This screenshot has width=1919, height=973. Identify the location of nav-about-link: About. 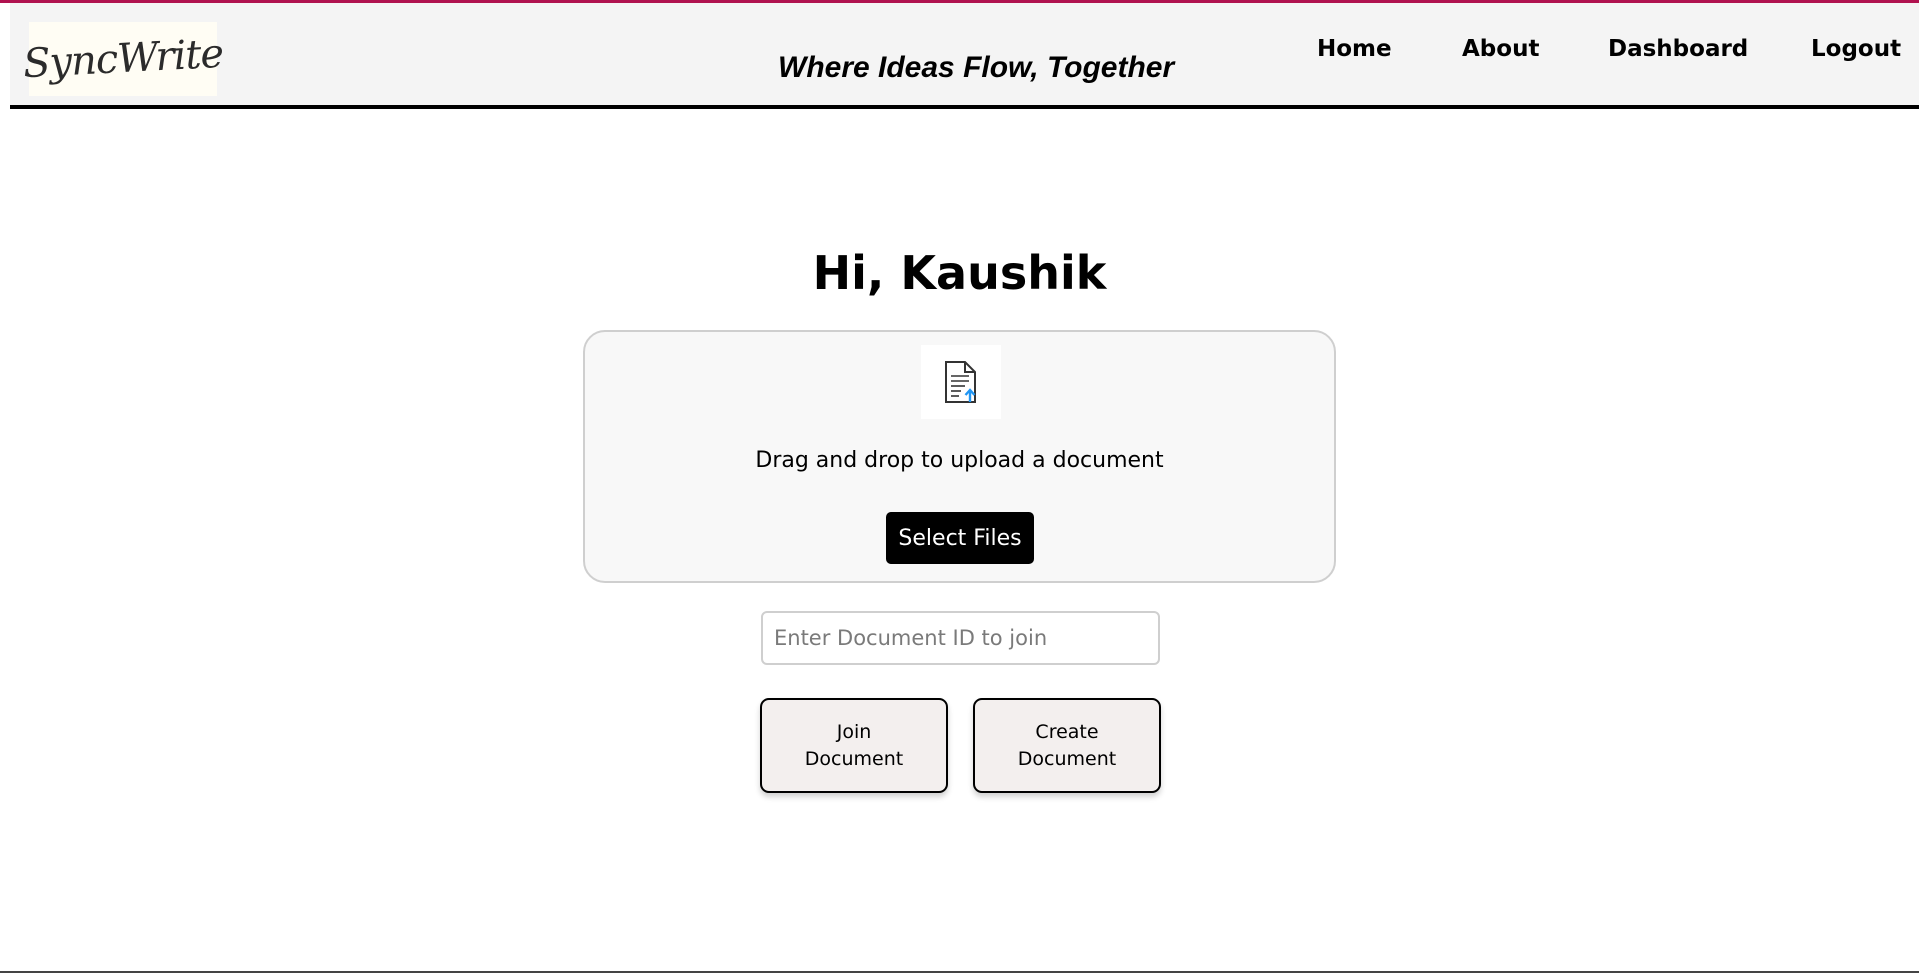
(1500, 49).